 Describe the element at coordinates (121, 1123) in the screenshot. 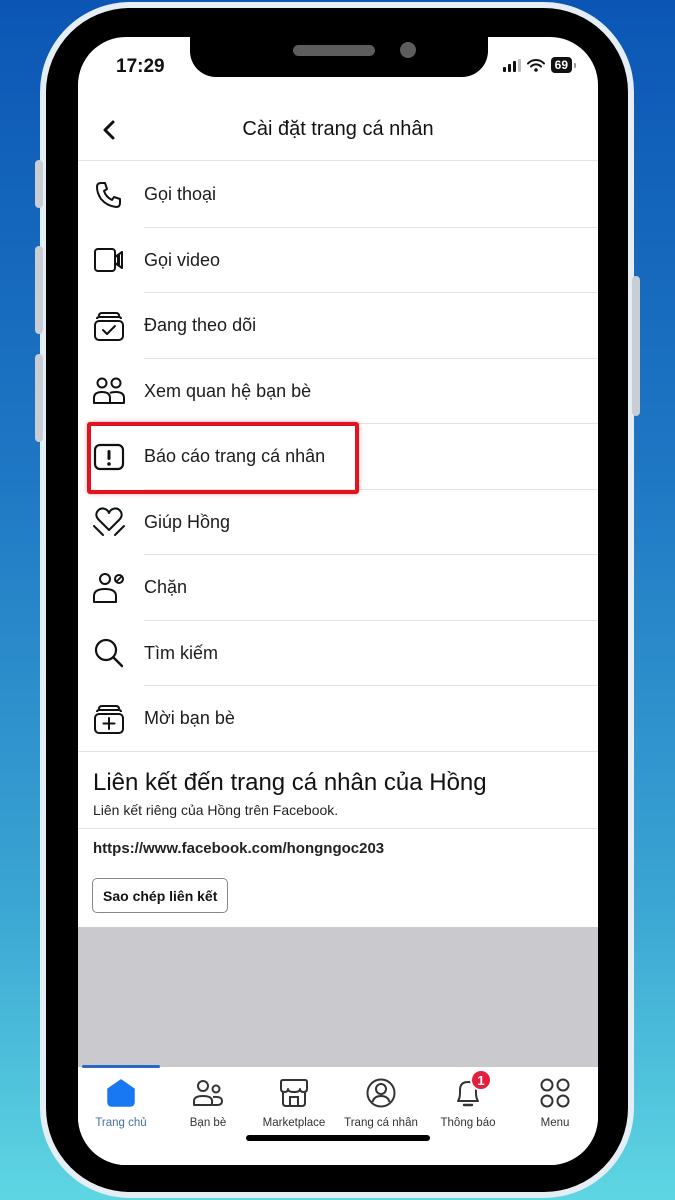

I see `tab-label: Trang chủ` at that location.